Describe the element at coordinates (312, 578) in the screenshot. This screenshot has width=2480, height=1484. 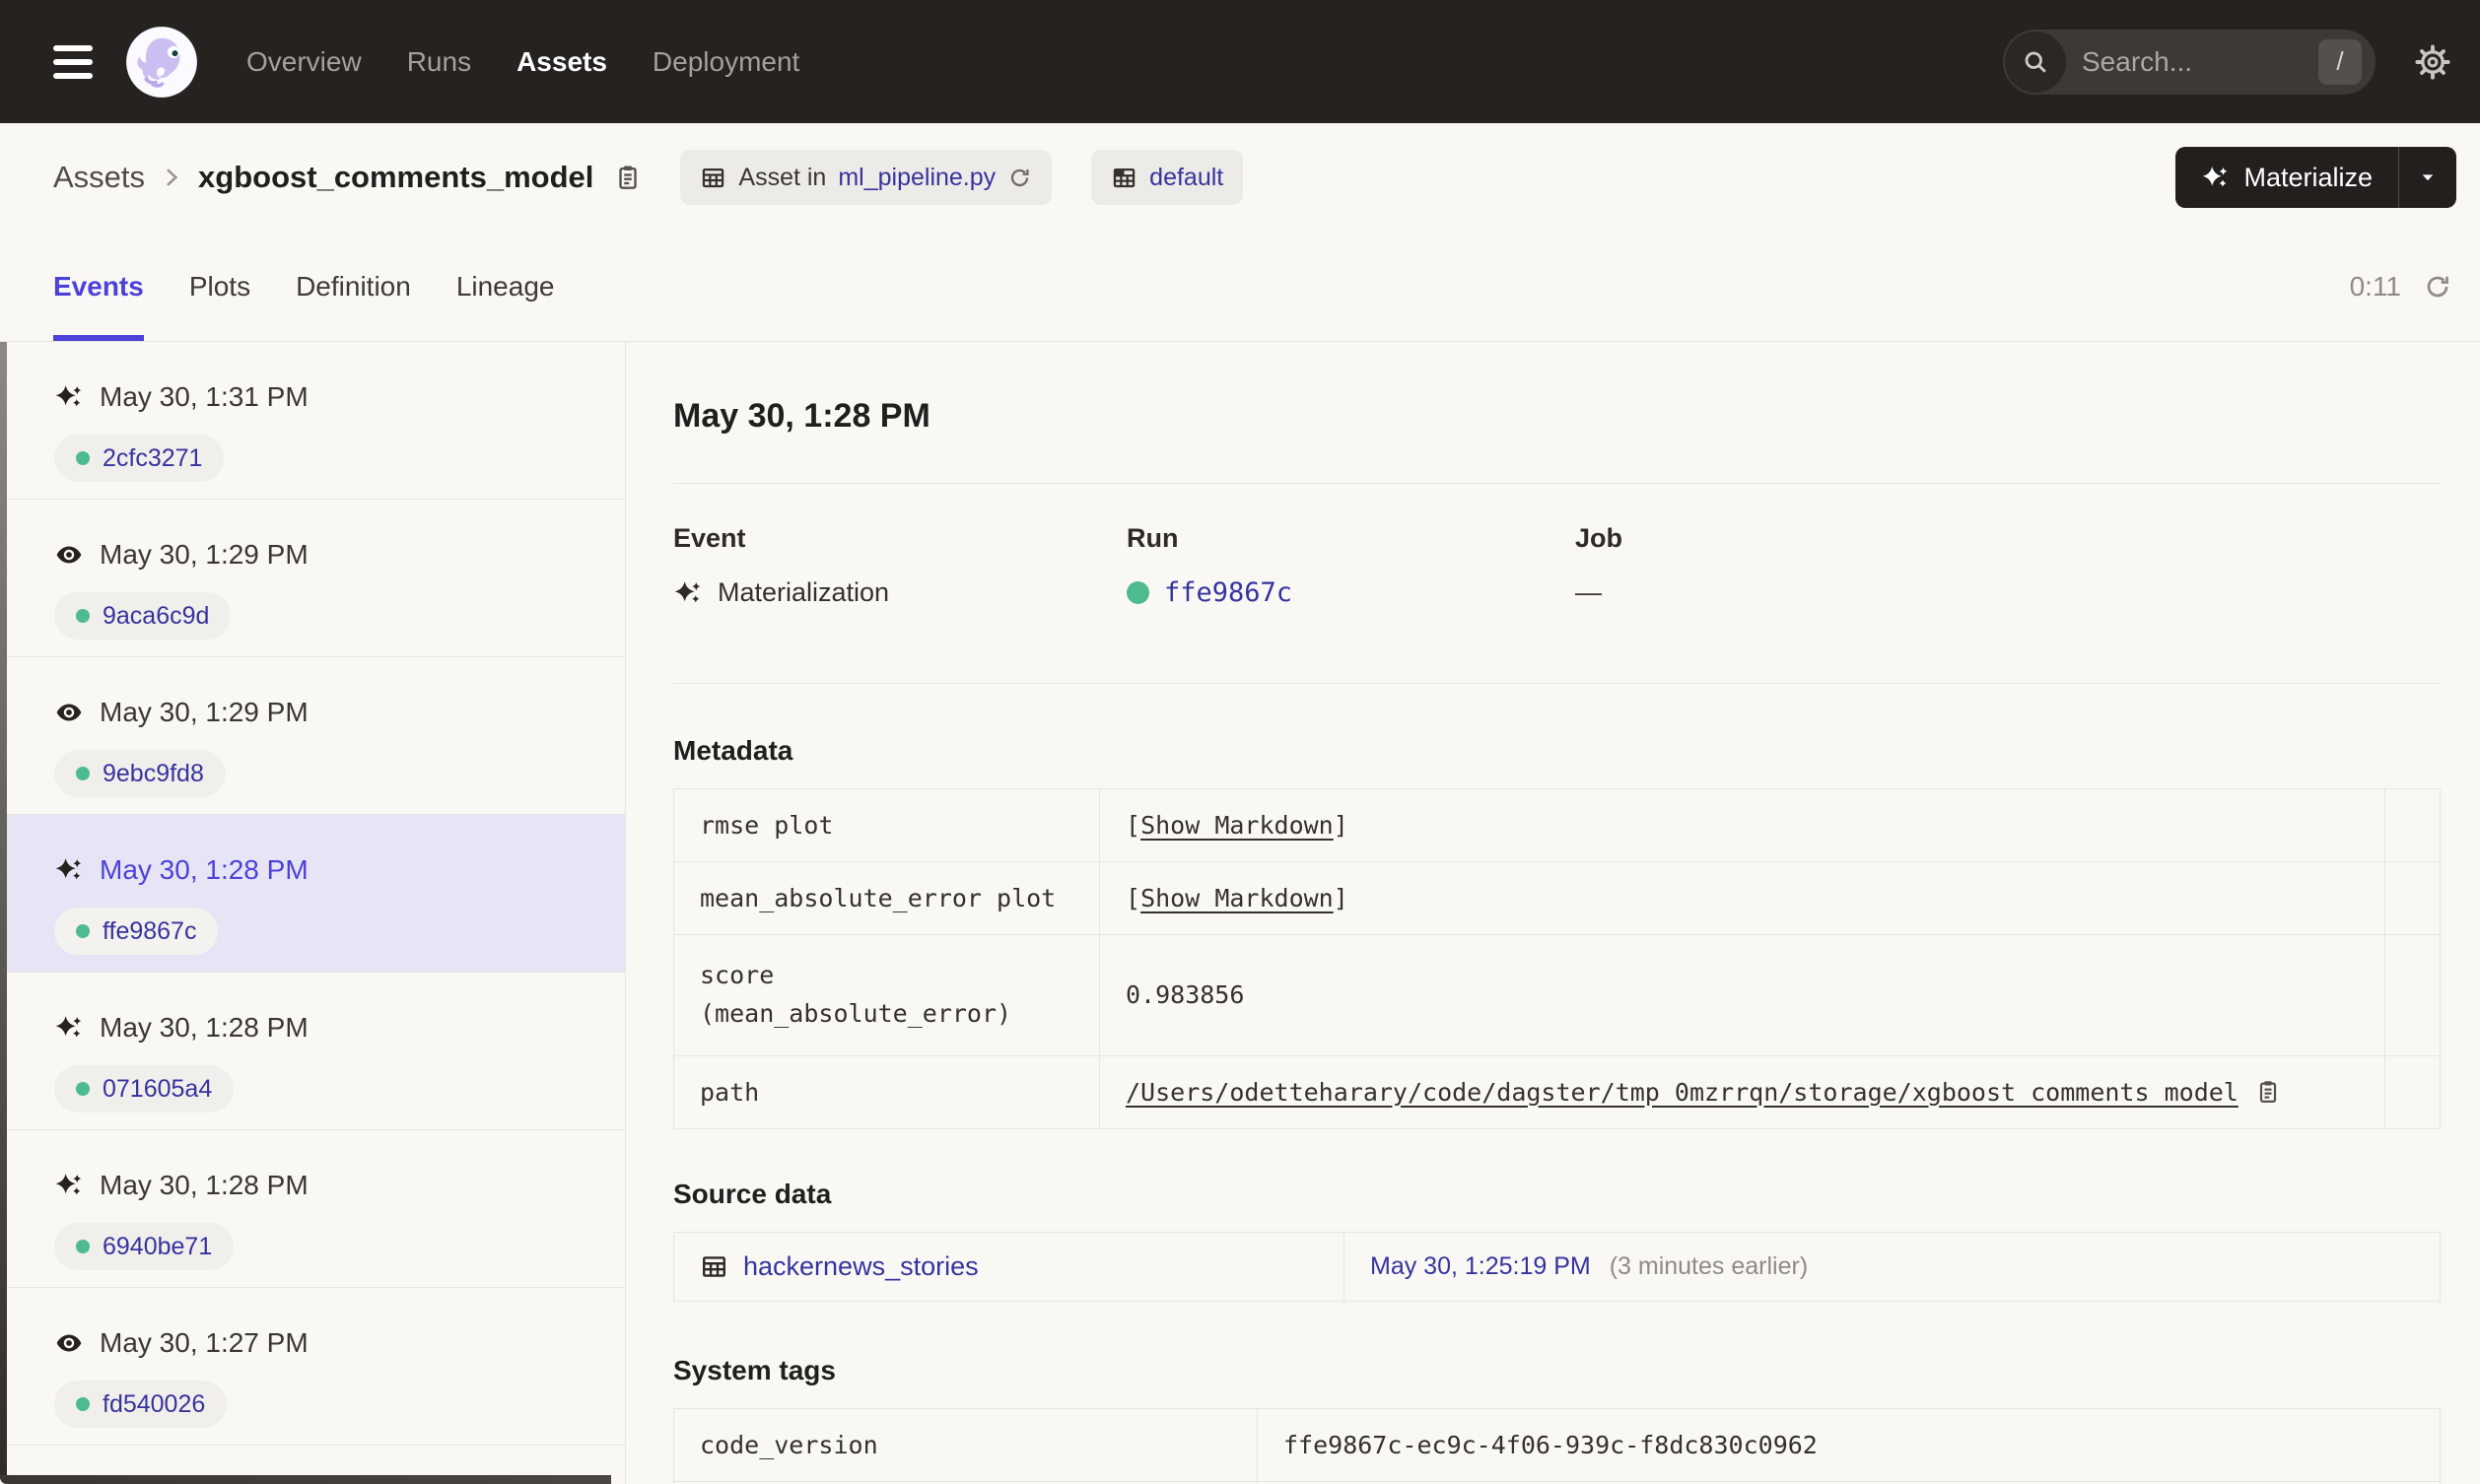
I see `event-list-item: May 30, 1:29 PM 9aca6c9d` at that location.